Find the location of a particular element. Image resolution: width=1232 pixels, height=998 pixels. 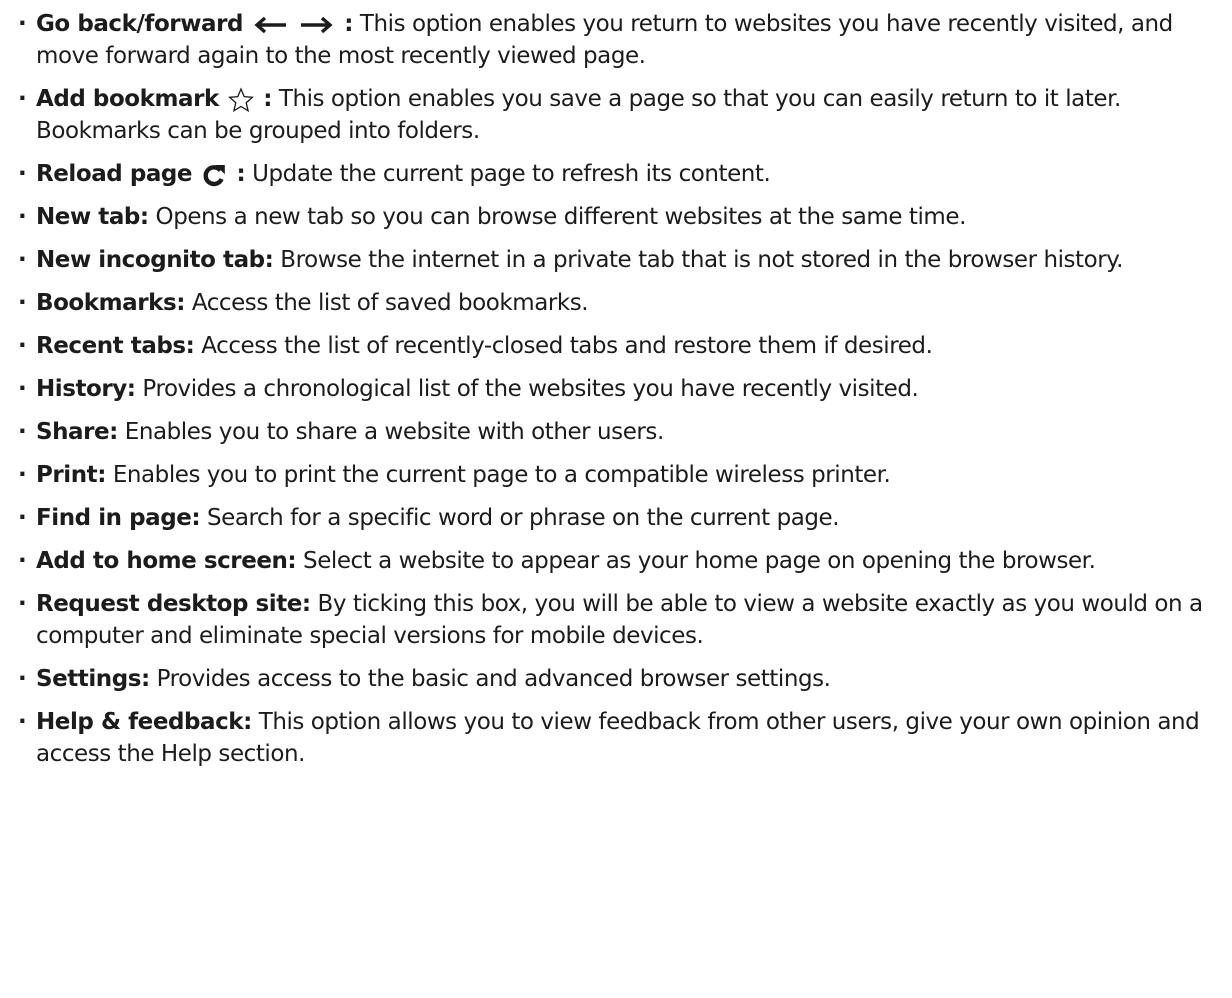

item-term: Settings: is located at coordinates (93, 679).